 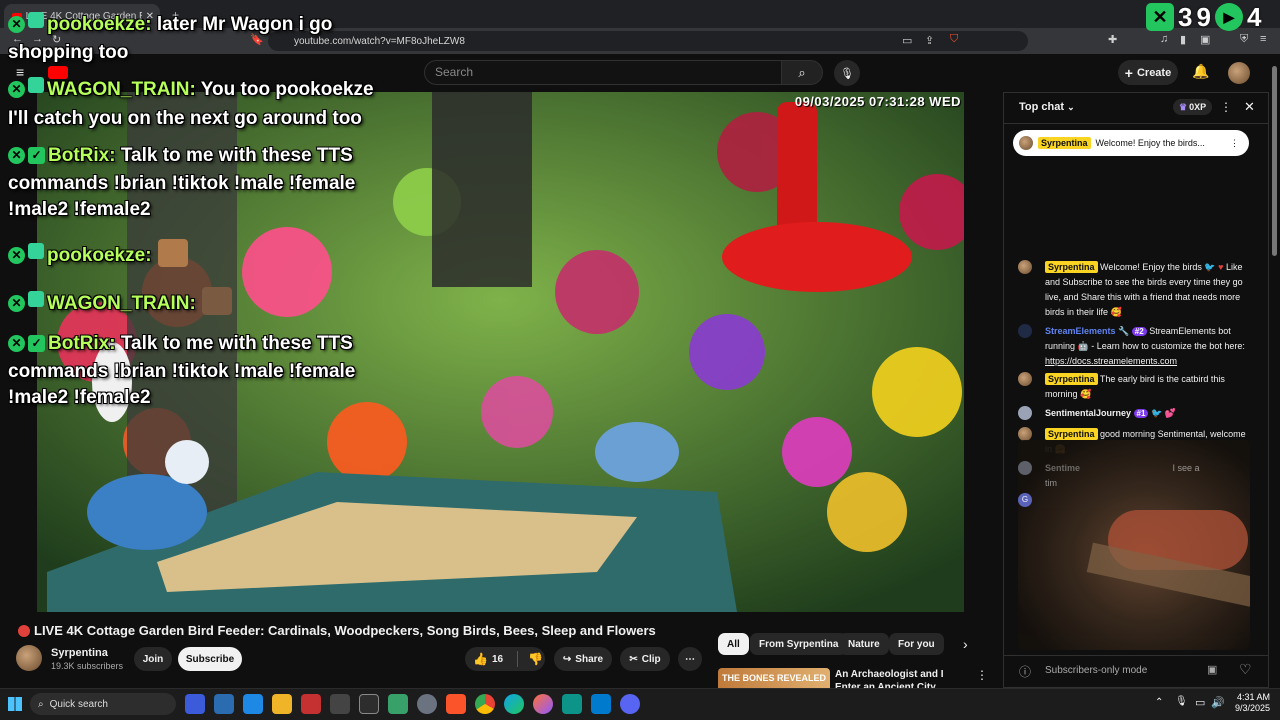 What do you see at coordinates (799, 644) in the screenshot?
I see `chip-from-channel: From Syrpentina` at bounding box center [799, 644].